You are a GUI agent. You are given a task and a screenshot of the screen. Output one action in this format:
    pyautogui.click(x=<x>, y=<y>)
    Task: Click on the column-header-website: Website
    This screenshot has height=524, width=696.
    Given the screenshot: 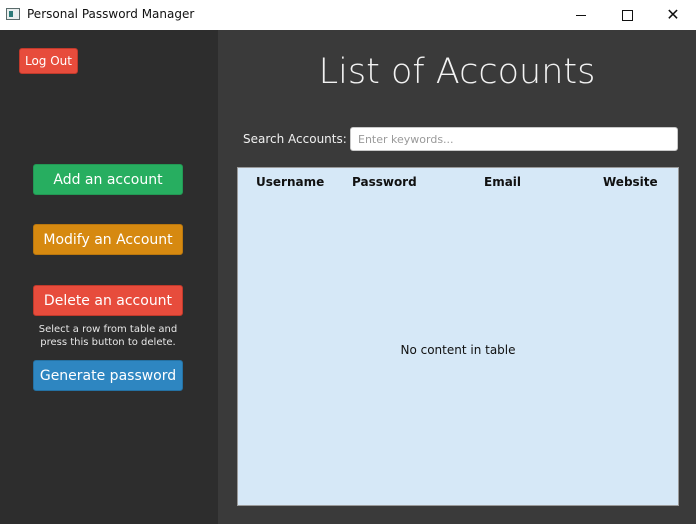 What is the action you would take?
    pyautogui.click(x=630, y=182)
    